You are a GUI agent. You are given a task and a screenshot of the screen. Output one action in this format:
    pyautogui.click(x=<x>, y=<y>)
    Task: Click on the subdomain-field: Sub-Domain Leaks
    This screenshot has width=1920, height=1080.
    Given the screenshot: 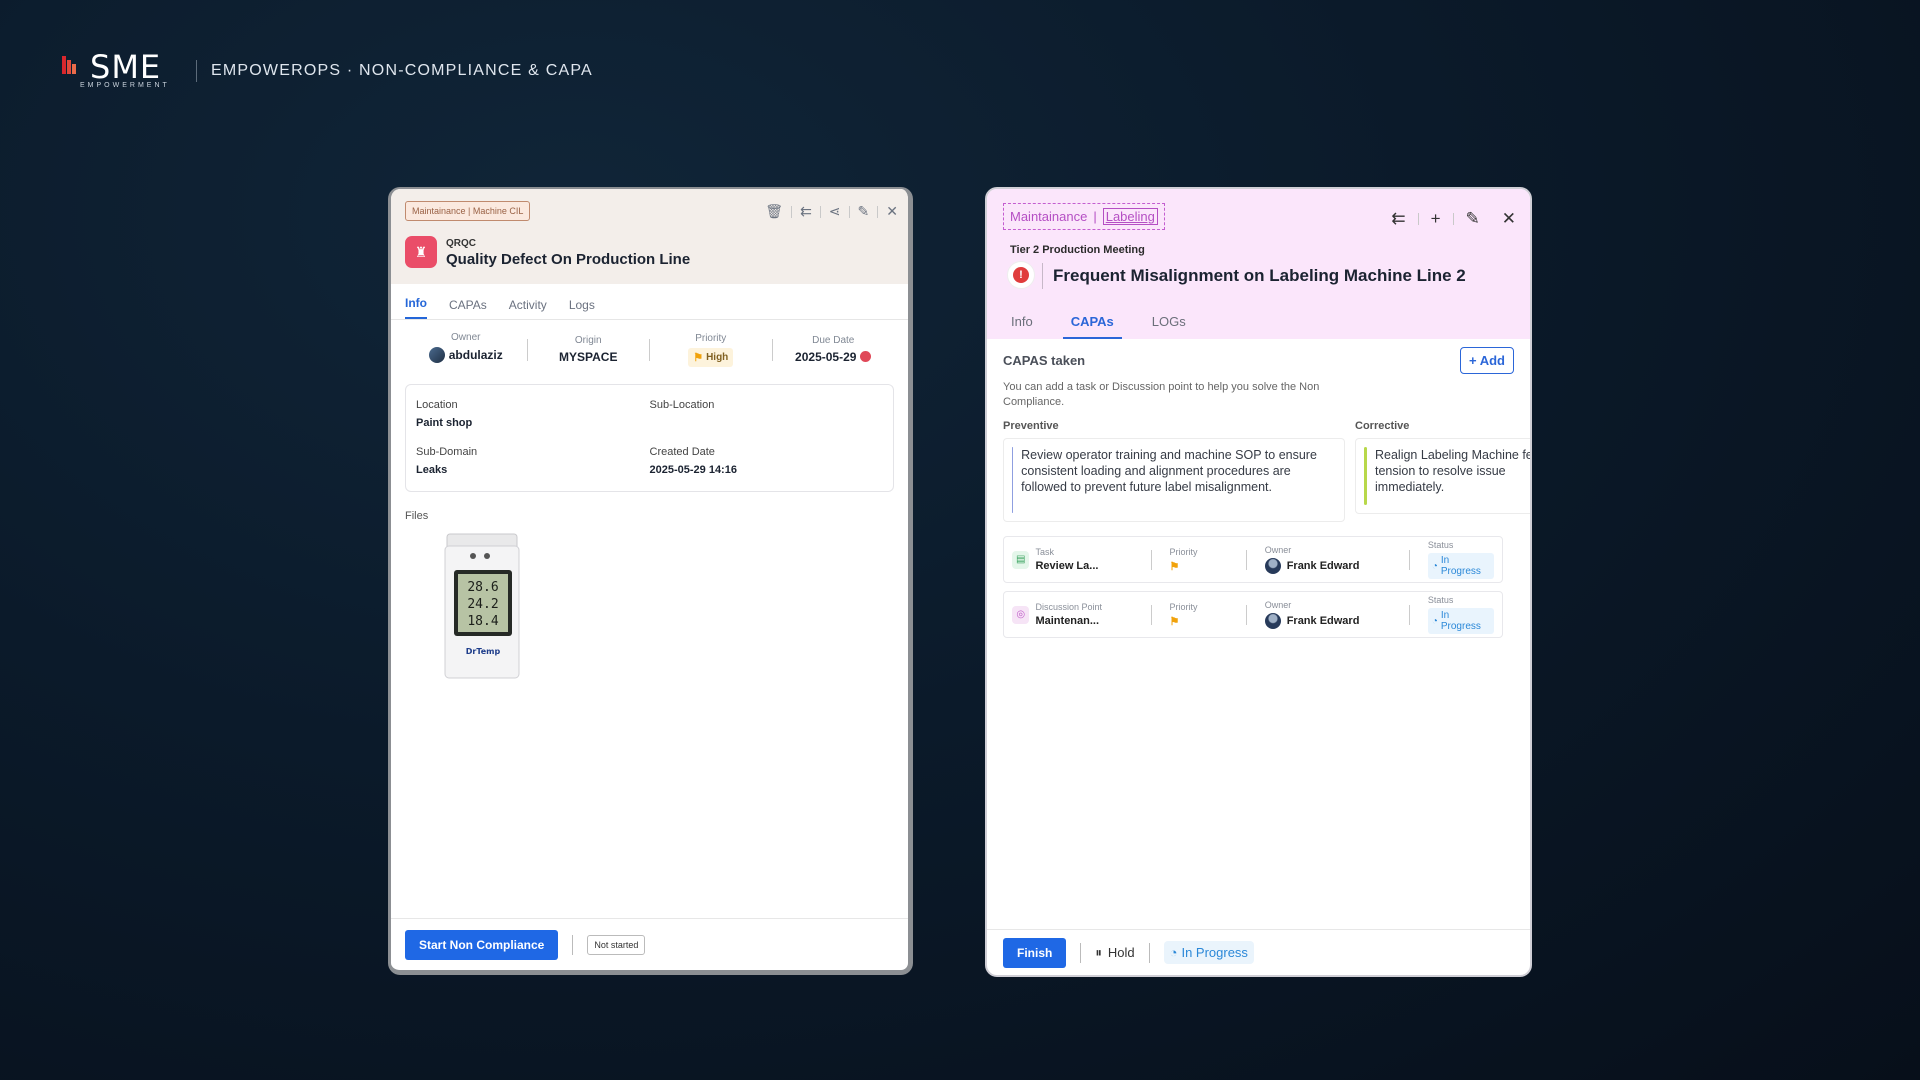 What is the action you would take?
    pyautogui.click(x=533, y=461)
    